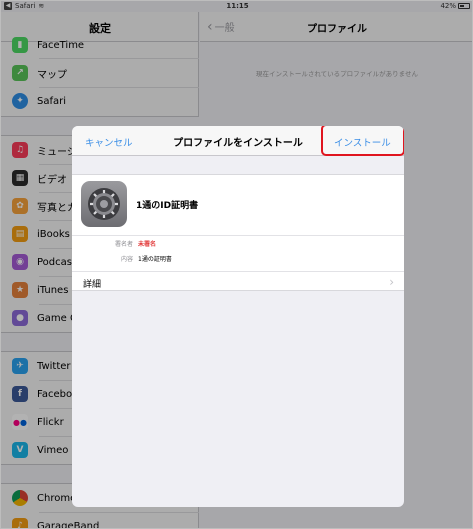 The height and width of the screenshot is (529, 473). What do you see at coordinates (238, 141) in the screenshot?
I see `sheet-nav-bar: キャンセル プロファイルをインストール インストール` at bounding box center [238, 141].